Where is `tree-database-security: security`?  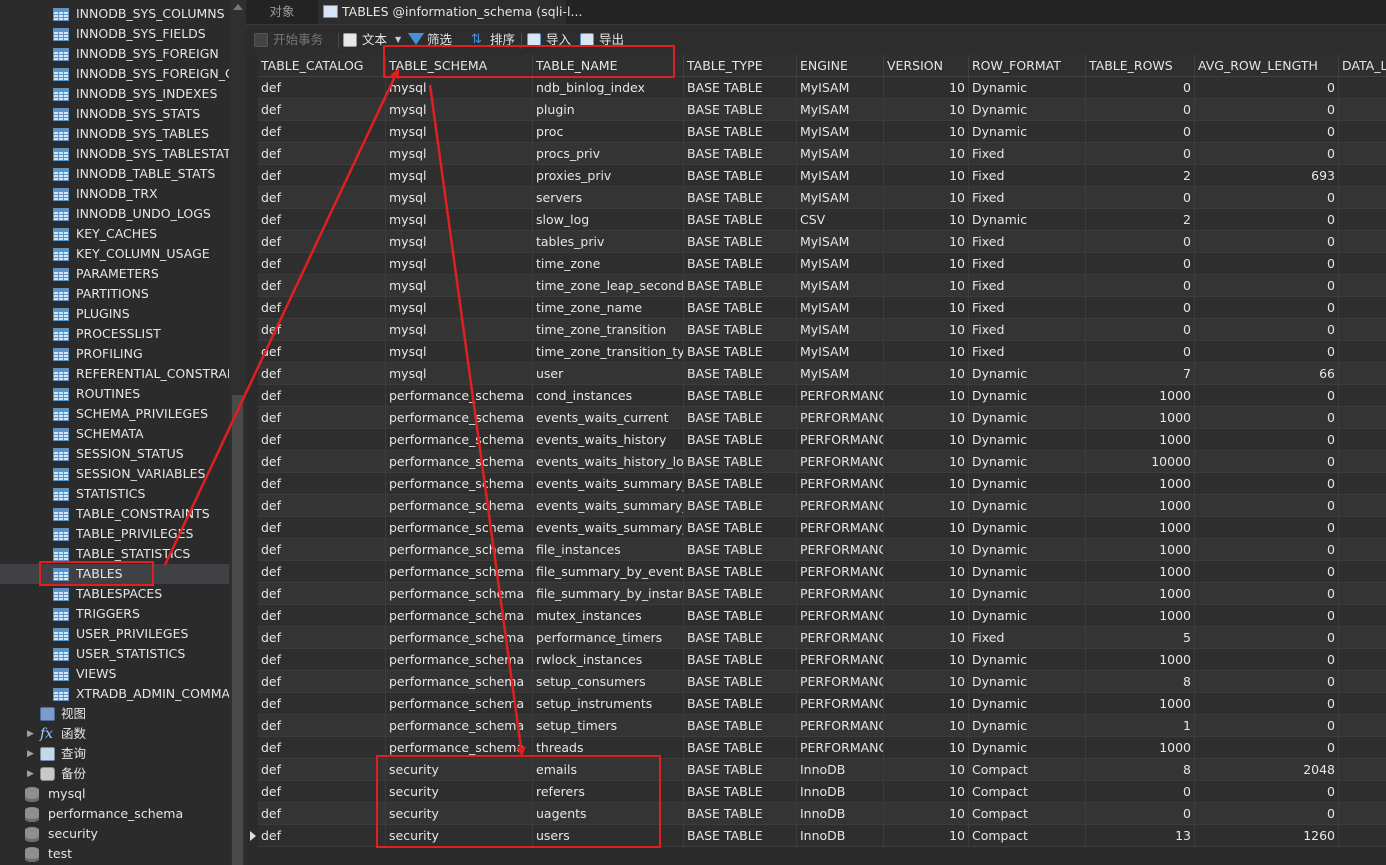 tree-database-security: security is located at coordinates (115, 834).